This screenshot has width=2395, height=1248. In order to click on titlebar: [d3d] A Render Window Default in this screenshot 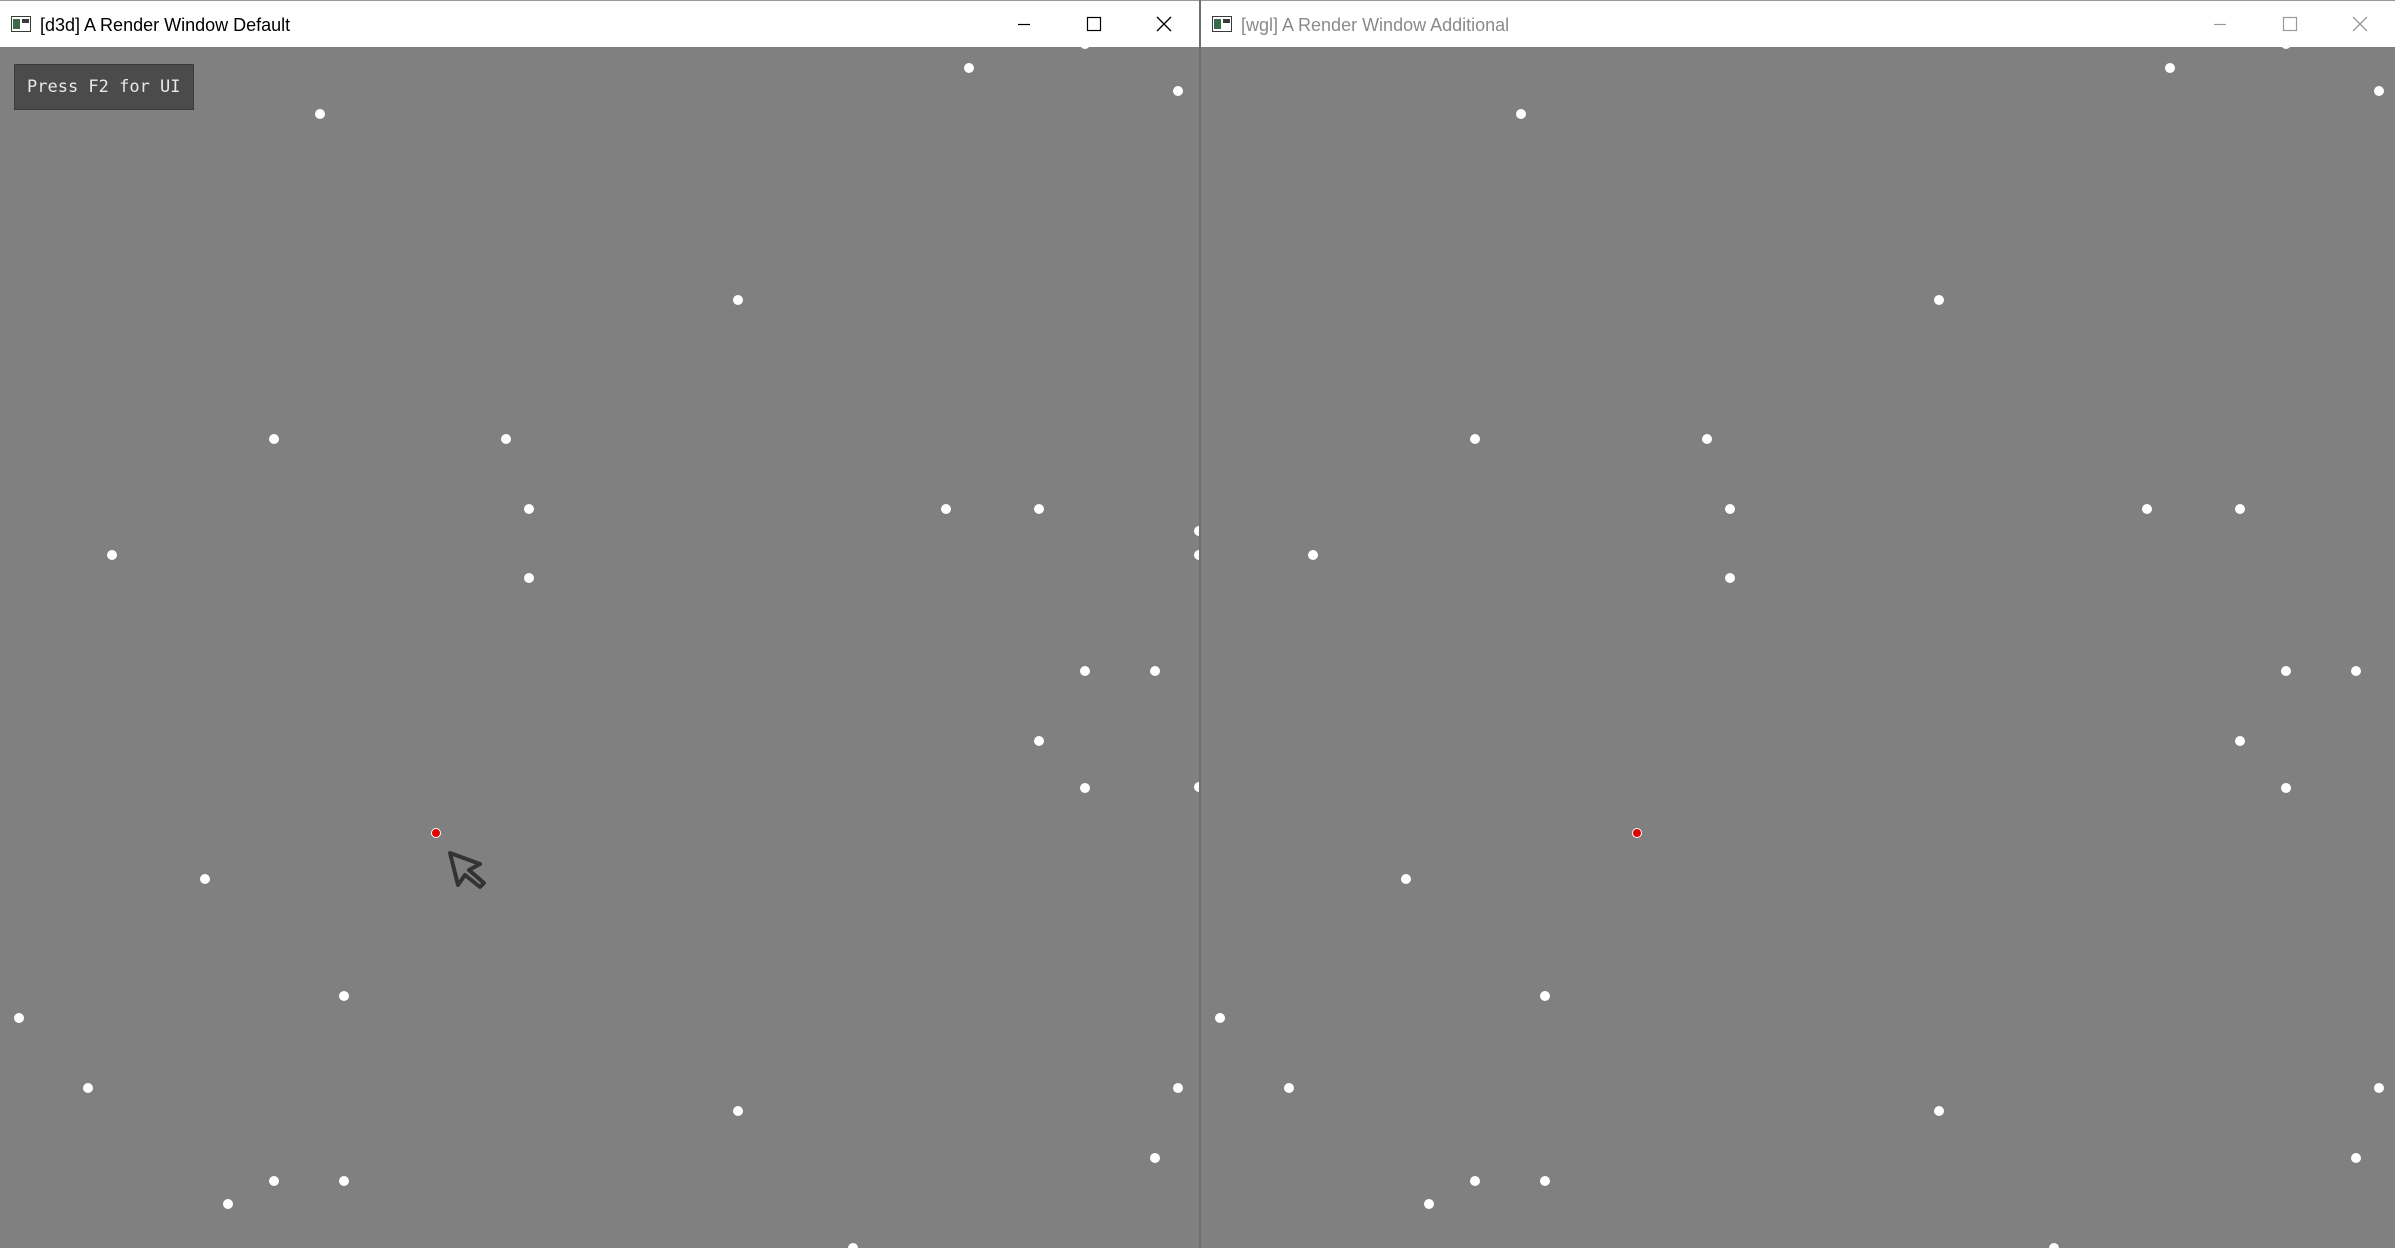, I will do `click(599, 23)`.